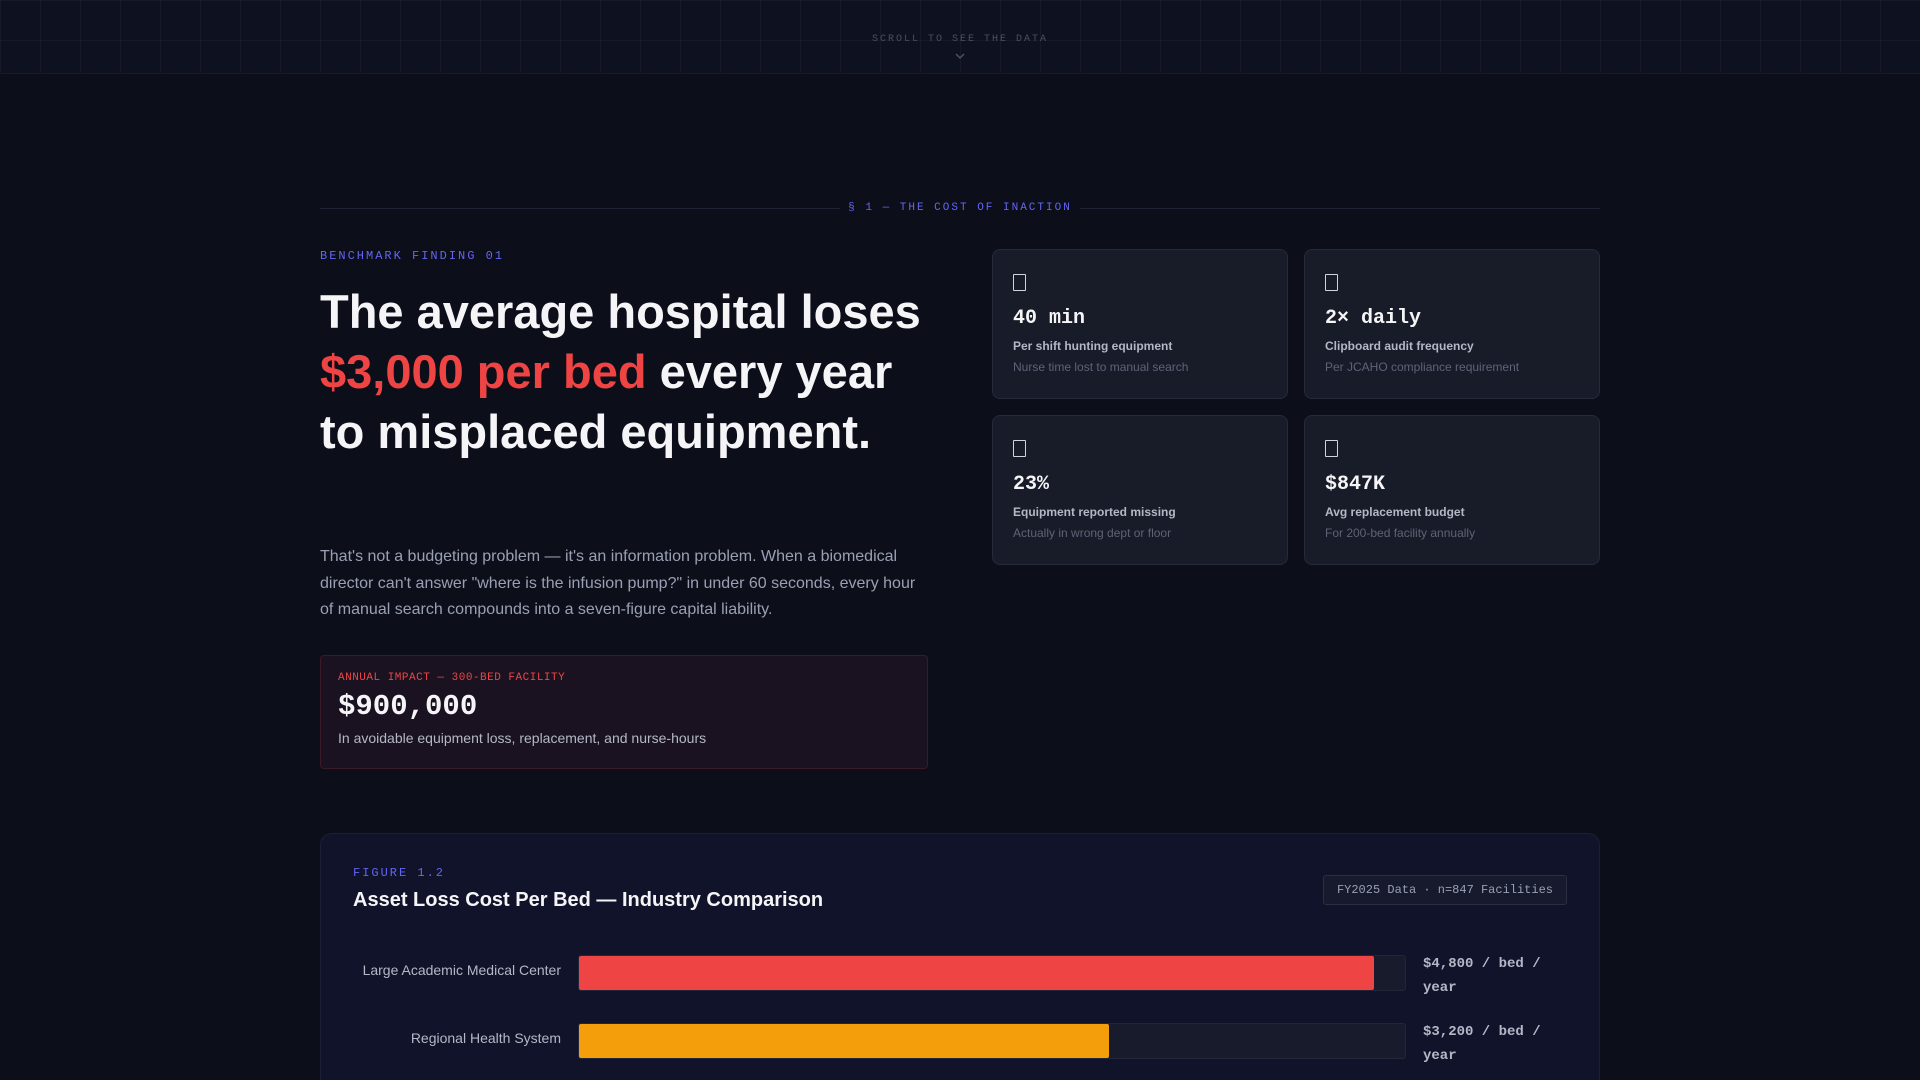 This screenshot has width=1920, height=1080. I want to click on bar-category-label: Large Academic Medical Center, so click(461, 970).